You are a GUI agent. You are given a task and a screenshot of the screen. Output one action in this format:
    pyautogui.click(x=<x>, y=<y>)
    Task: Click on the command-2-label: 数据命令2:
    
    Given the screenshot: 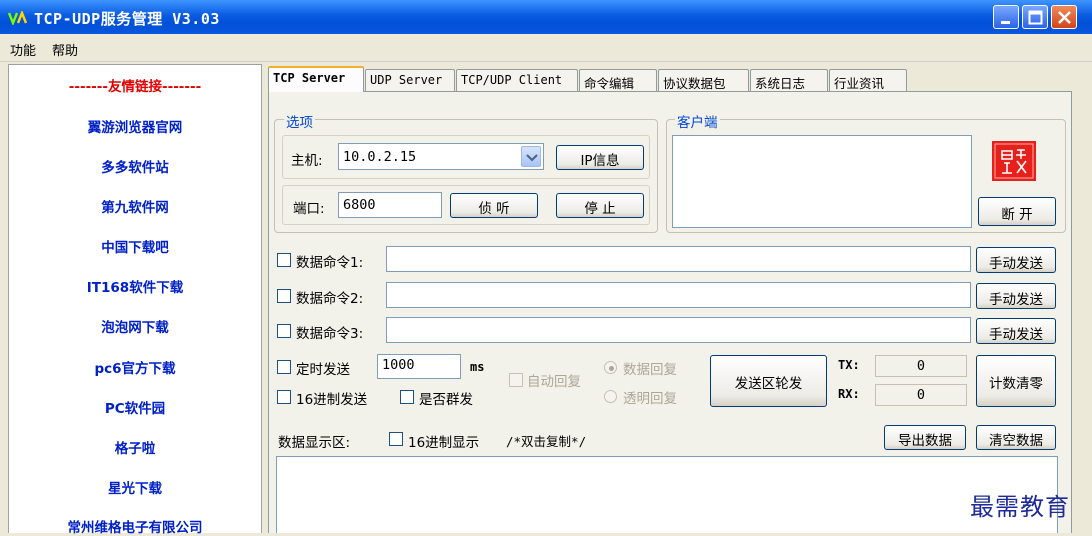 What is the action you would take?
    pyautogui.click(x=330, y=299)
    